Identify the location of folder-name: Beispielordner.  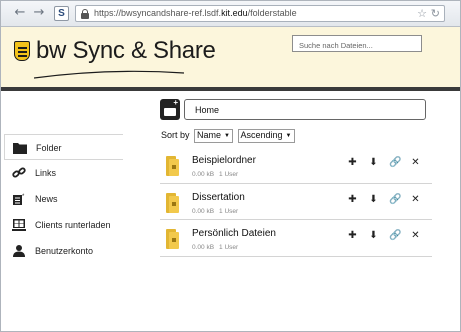
(224, 160).